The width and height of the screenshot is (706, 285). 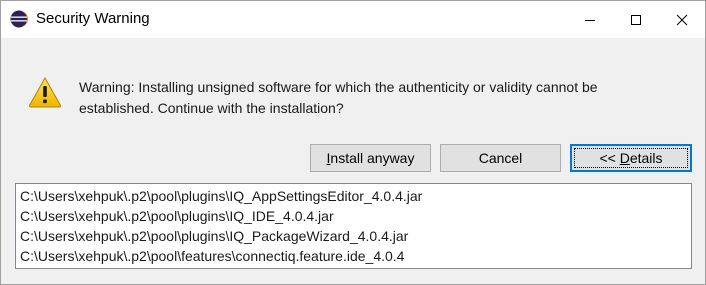 What do you see at coordinates (19, 19) in the screenshot?
I see `eclipse-icon` at bounding box center [19, 19].